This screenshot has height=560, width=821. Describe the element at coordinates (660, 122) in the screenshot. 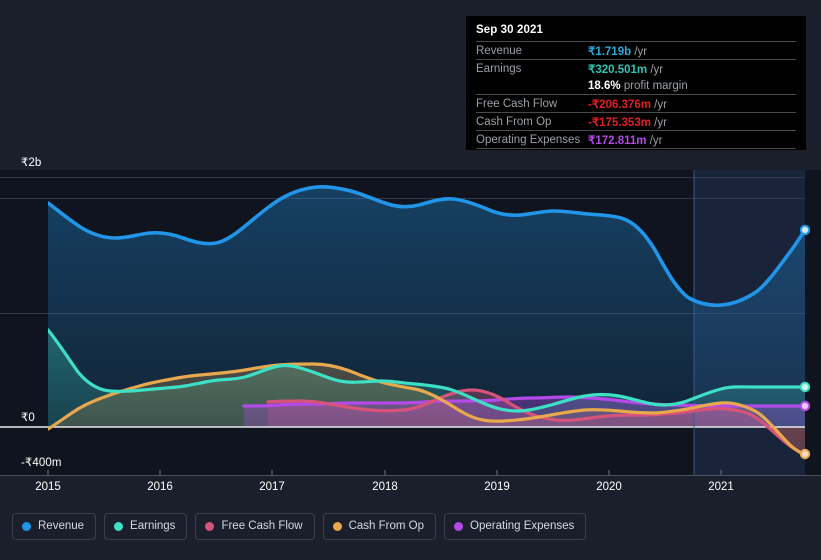

I see `tooltip-unit-cash-from-op: /yr` at that location.